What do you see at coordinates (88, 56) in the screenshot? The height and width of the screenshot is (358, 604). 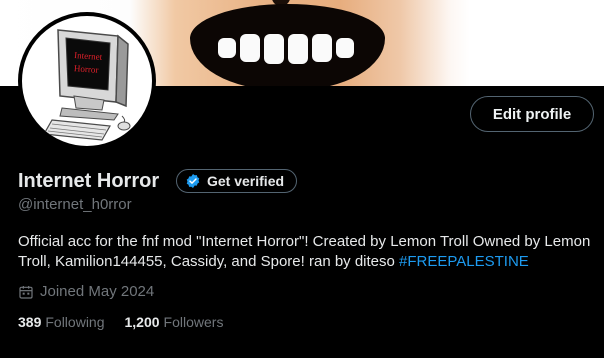 I see `avatar-screen-text: Internet` at bounding box center [88, 56].